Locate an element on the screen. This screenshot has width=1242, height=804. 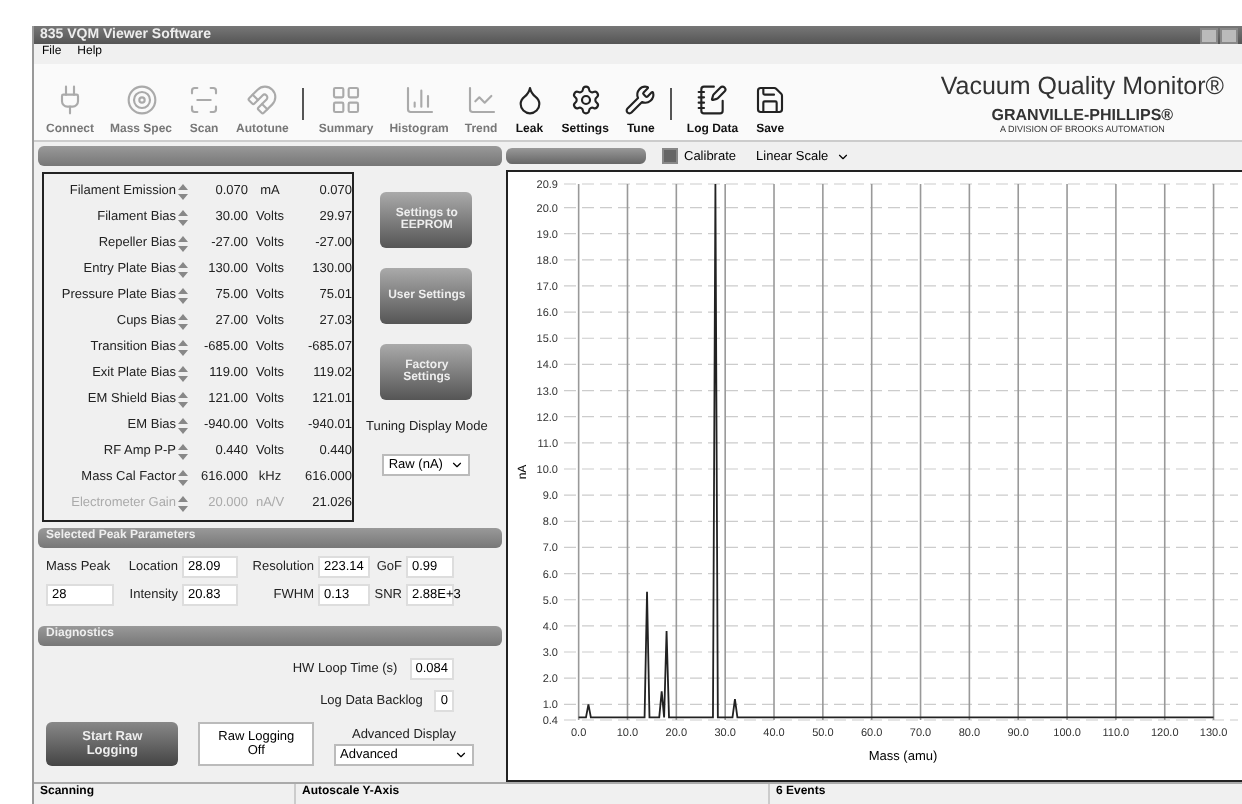
close-button is located at coordinates (1229, 35).